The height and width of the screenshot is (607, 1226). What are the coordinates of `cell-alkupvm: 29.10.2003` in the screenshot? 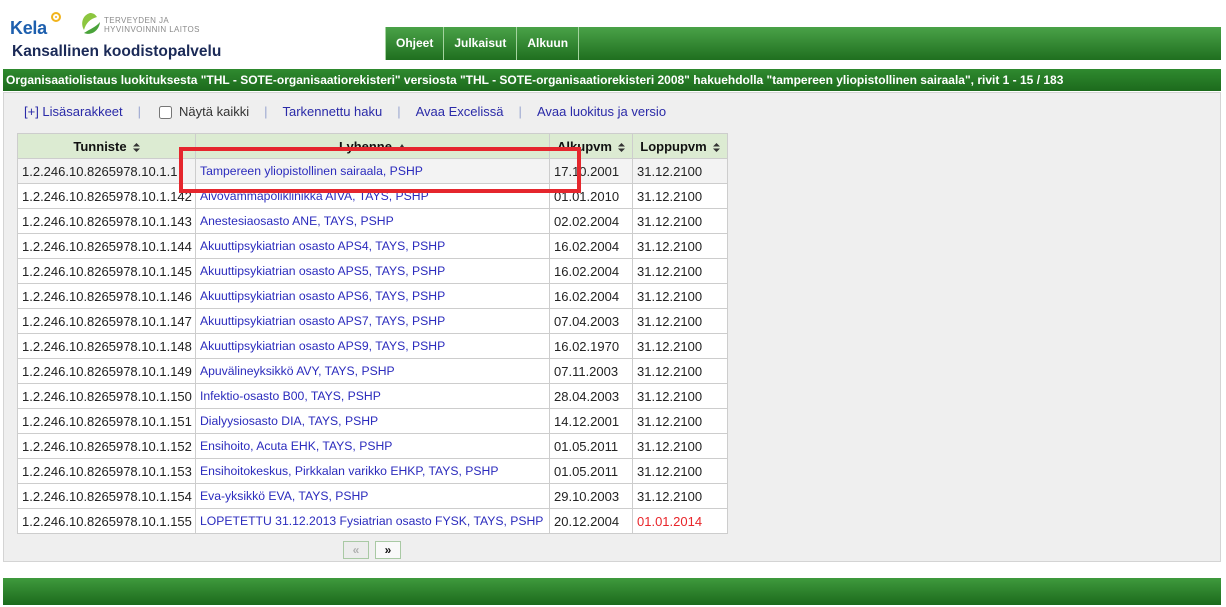 It's located at (591, 496).